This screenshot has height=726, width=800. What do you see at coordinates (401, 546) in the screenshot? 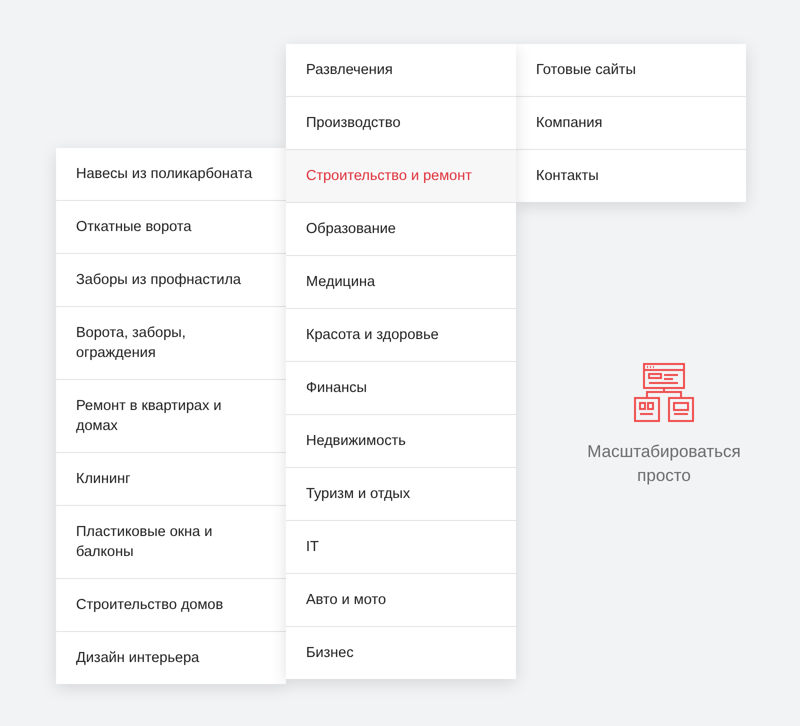
I see `menu-item: IT` at bounding box center [401, 546].